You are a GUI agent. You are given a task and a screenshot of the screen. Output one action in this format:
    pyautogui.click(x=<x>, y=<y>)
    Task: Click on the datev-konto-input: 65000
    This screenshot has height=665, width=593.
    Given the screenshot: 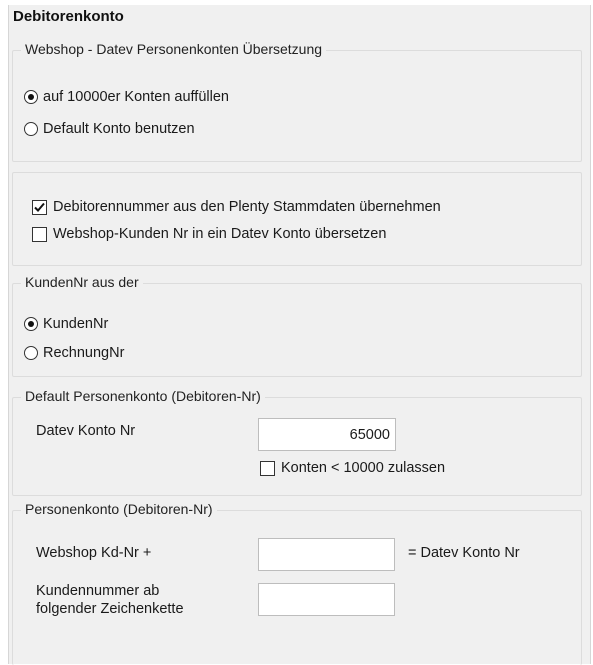 What is the action you would take?
    pyautogui.click(x=327, y=434)
    